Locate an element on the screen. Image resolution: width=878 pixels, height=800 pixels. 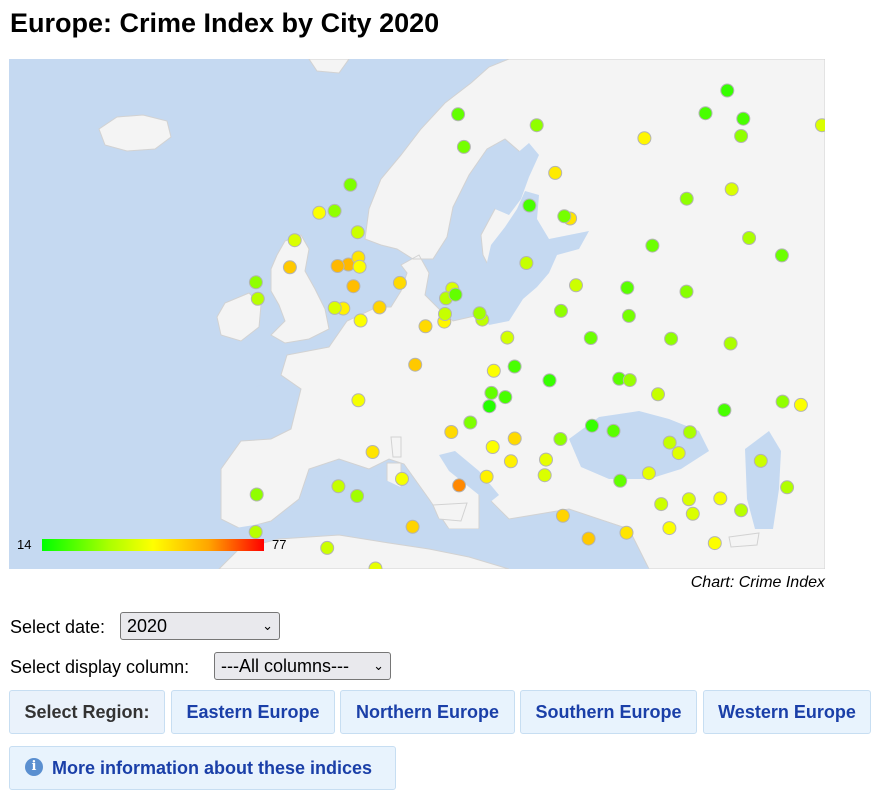
more-info-button: i More information about these indices is located at coordinates (202, 768).